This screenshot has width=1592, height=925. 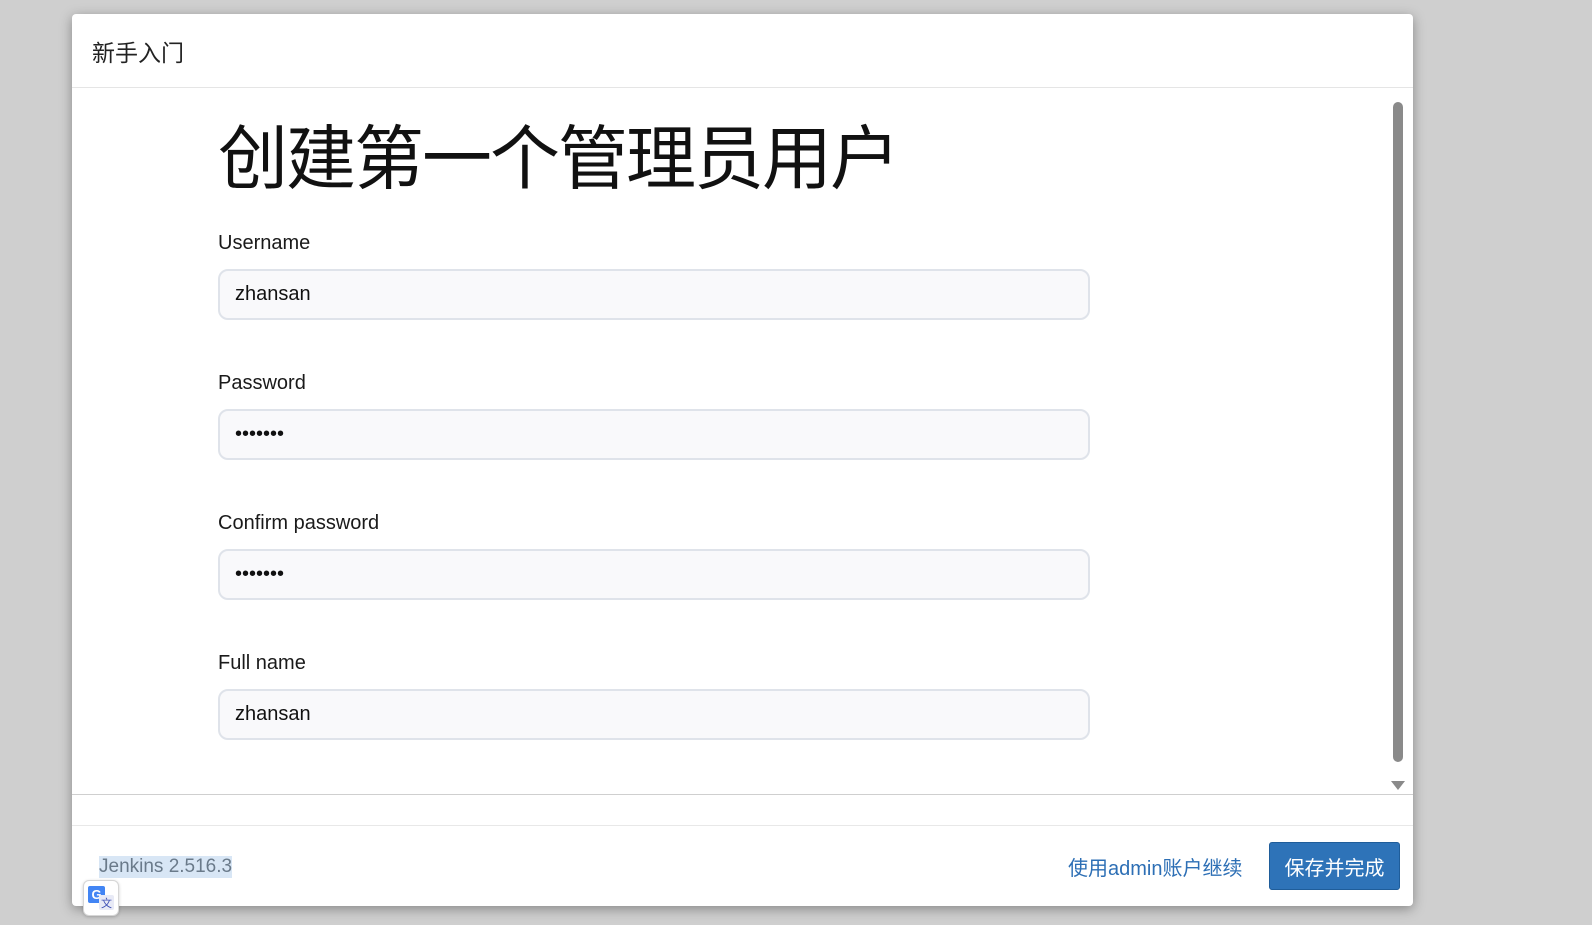 I want to click on password-group: Password, so click(x=654, y=416).